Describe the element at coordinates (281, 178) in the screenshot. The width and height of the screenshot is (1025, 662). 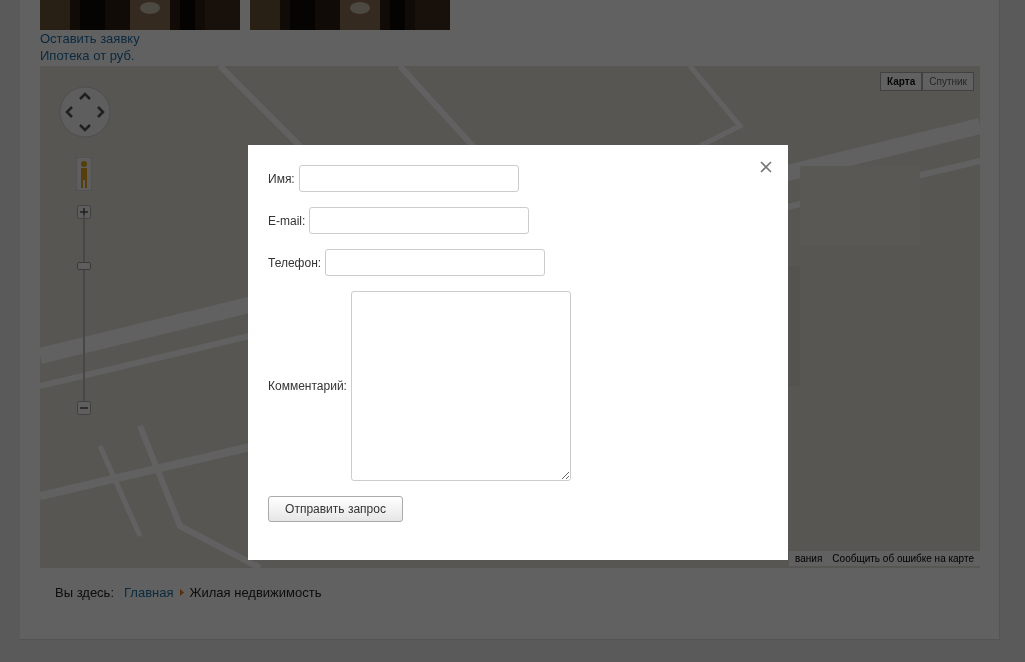
I see `field-label: Имя:` at that location.